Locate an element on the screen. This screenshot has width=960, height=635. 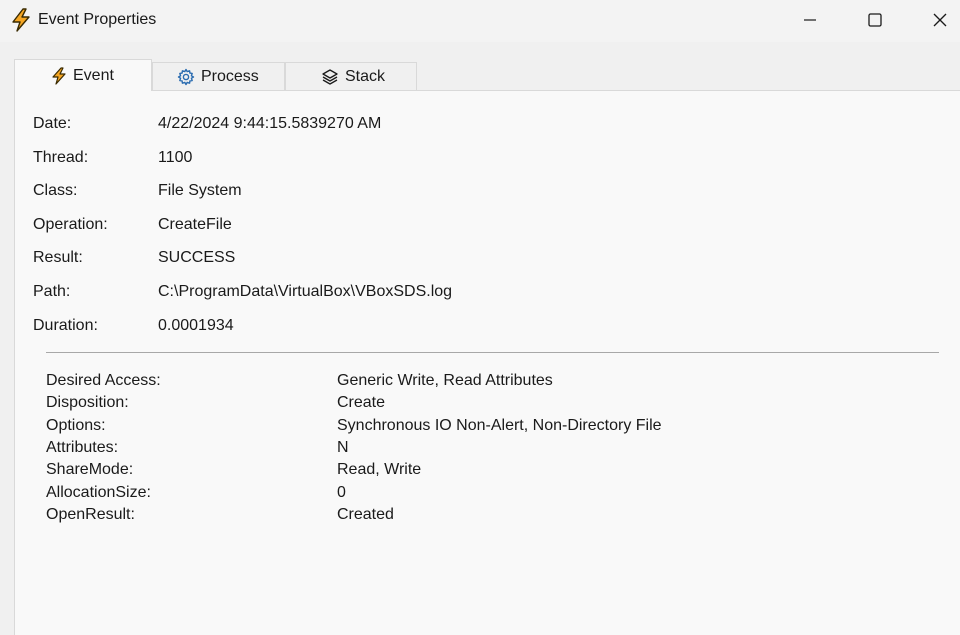
maximize-button is located at coordinates (875, 20).